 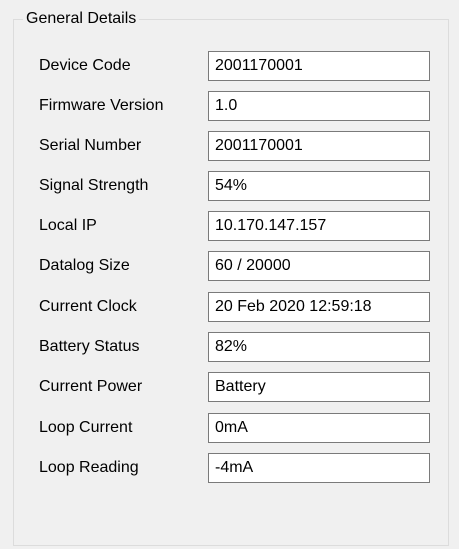 What do you see at coordinates (91, 386) in the screenshot?
I see `current-power-label: Current Power` at bounding box center [91, 386].